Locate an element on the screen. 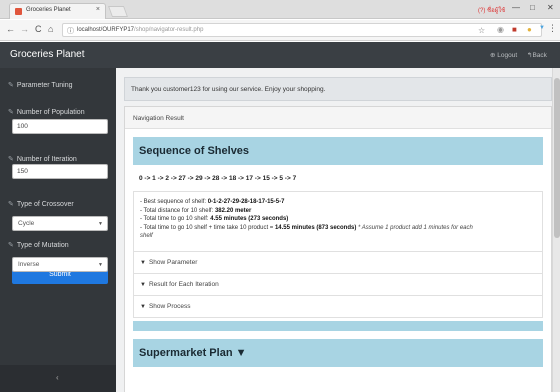 This screenshot has height=392, width=560. sequence-of-shelves-heading: Sequence of Shelves is located at coordinates (338, 151).